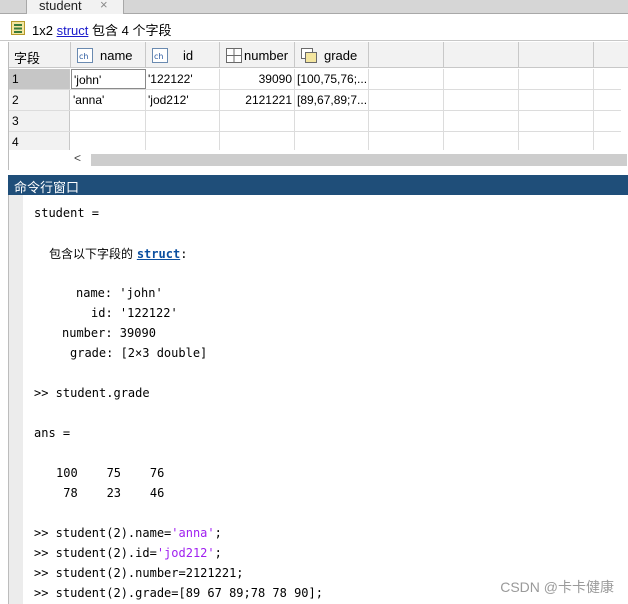 The image size is (628, 604). I want to click on cell-name: 'anna', so click(108, 100).